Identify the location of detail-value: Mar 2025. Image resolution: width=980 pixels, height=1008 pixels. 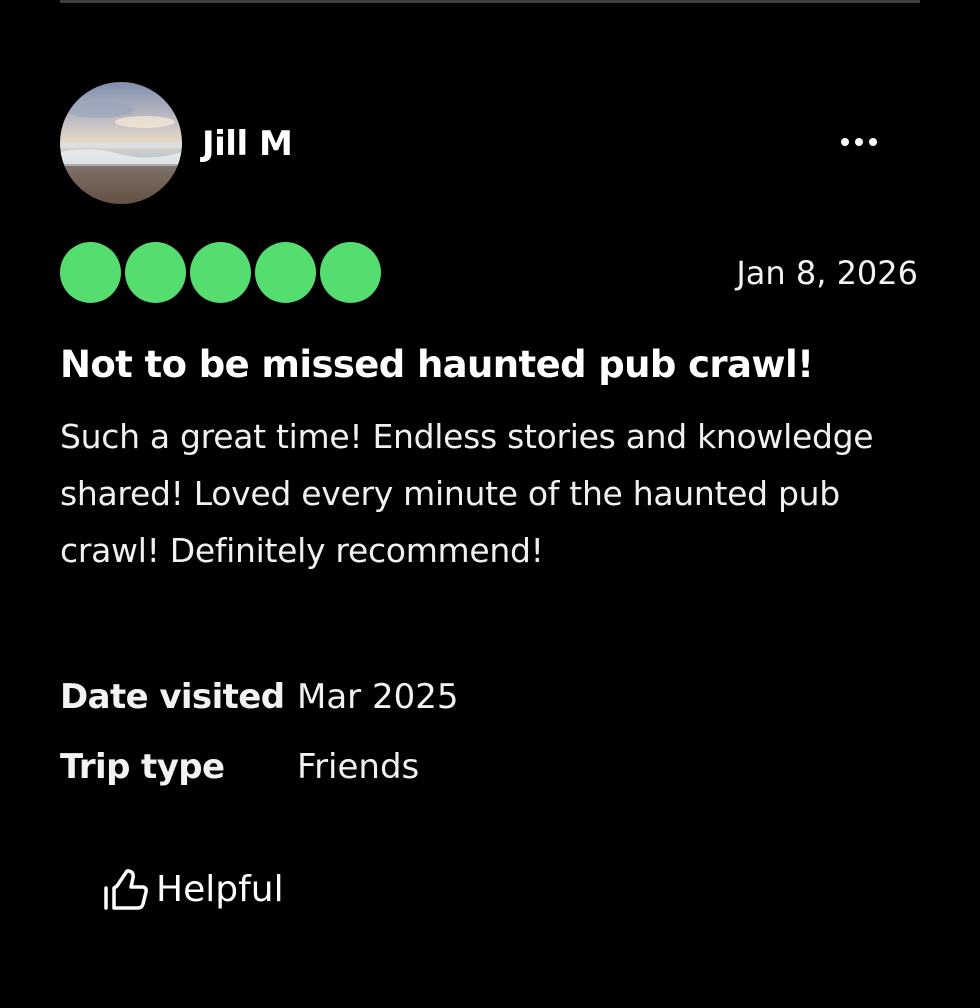
(378, 697).